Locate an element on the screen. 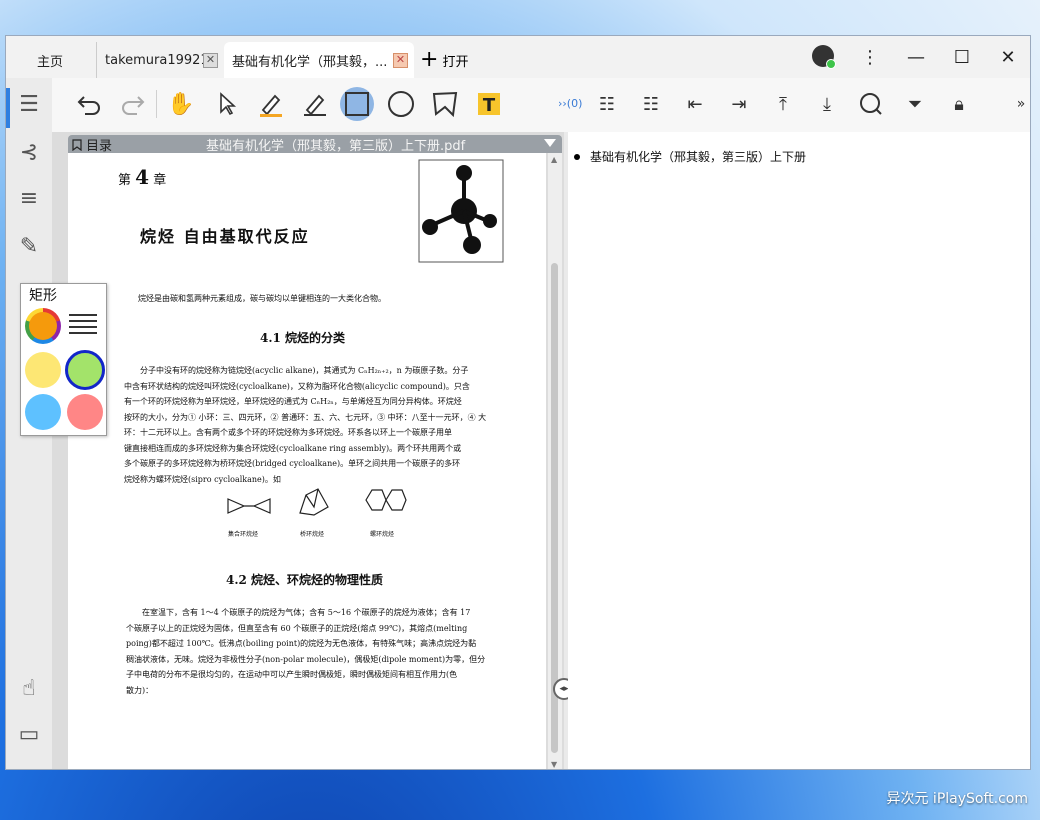  toolbar-separator is located at coordinates (156, 104).